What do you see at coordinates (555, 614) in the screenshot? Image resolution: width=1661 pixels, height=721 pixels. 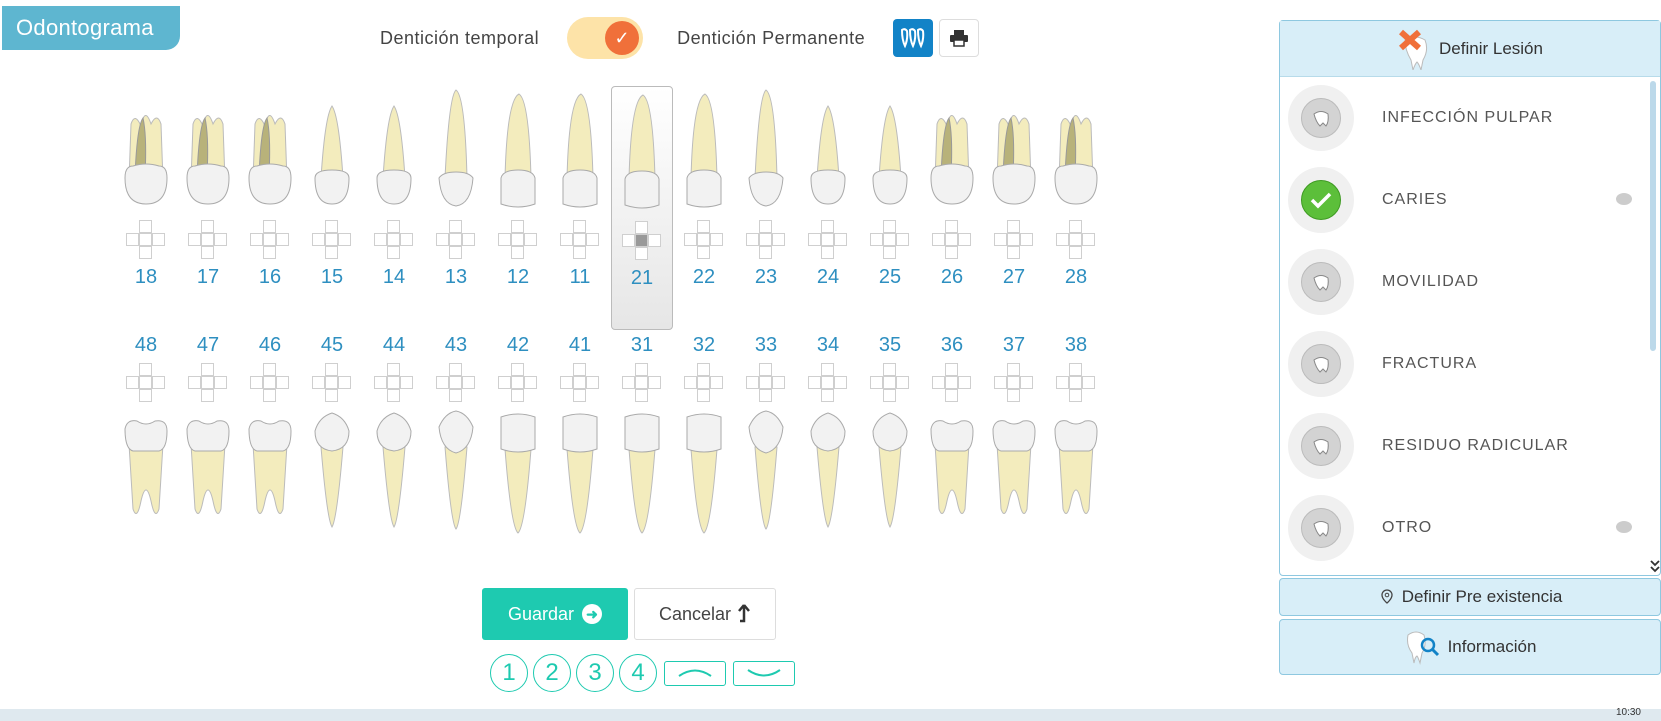 I see `save-button: Guardar ➜` at bounding box center [555, 614].